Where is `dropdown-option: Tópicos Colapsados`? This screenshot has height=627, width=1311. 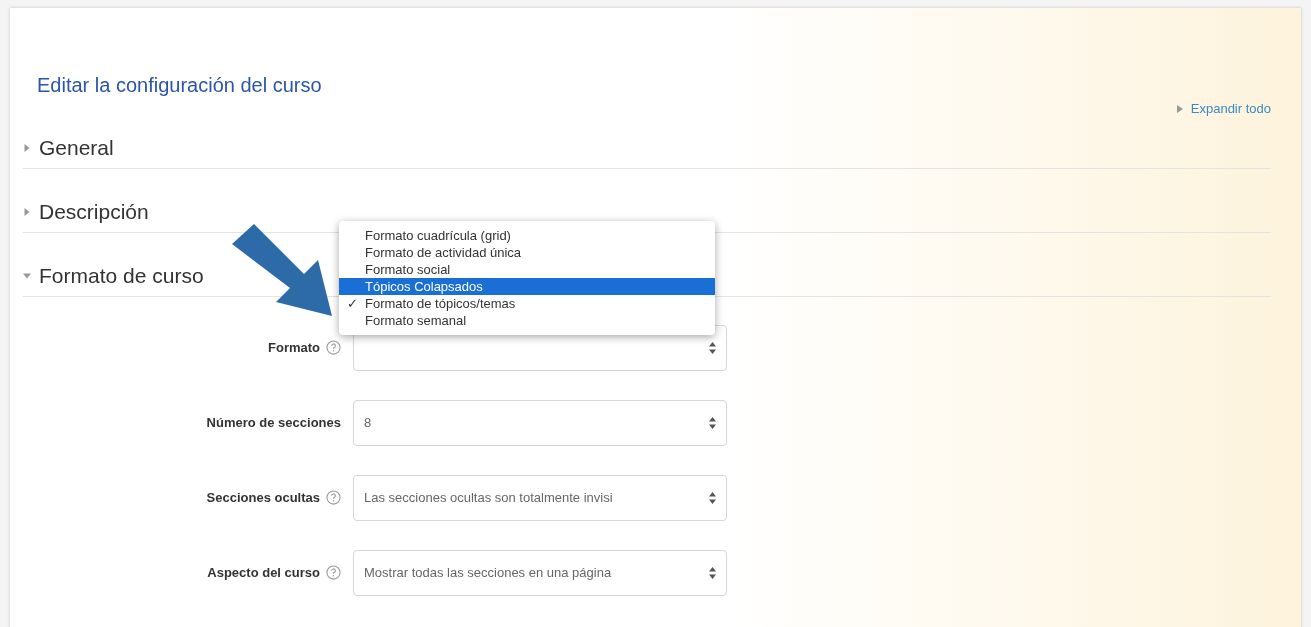
dropdown-option: Tópicos Colapsados is located at coordinates (527, 286).